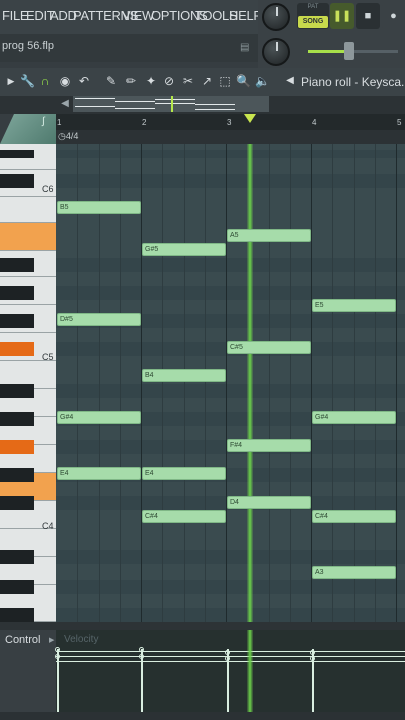  What do you see at coordinates (151, 81) in the screenshot?
I see `delete-icon: ✦` at bounding box center [151, 81].